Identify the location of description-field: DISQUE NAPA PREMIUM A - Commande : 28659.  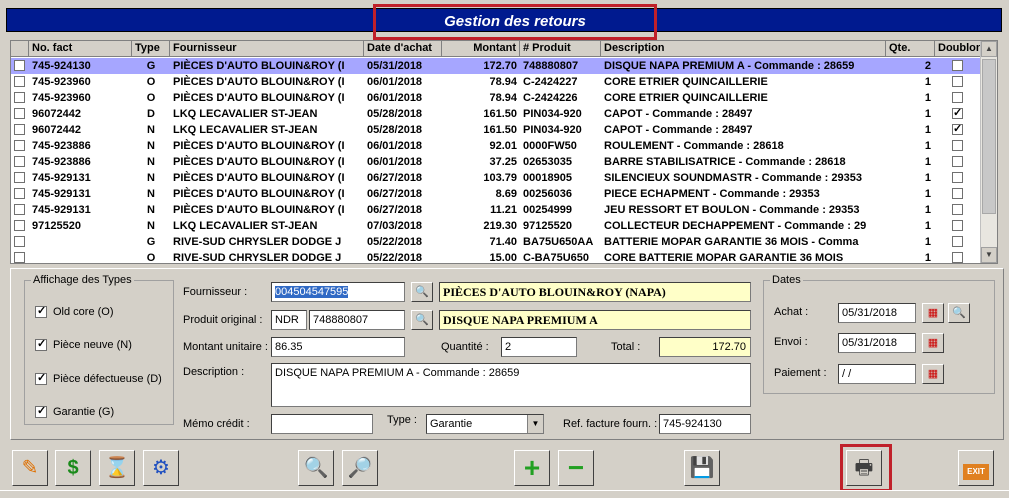
(511, 385).